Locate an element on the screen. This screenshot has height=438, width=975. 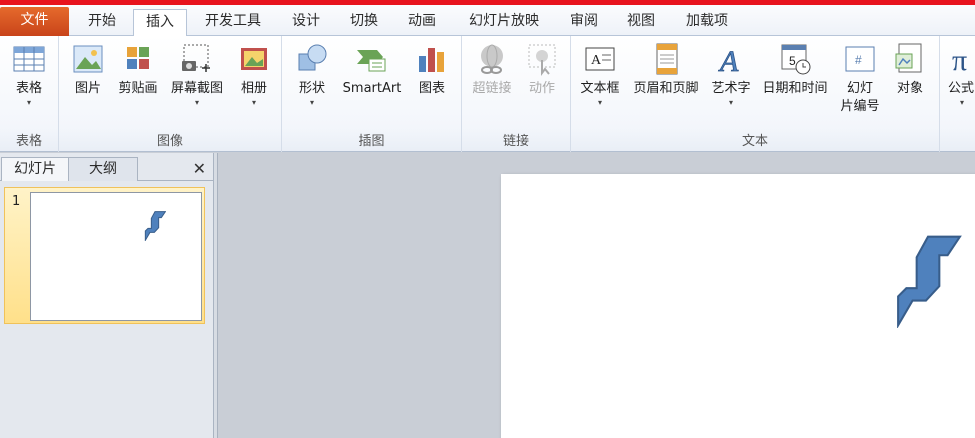
slide-number-button: # 幻灯 片编号 is located at coordinates (860, 79).